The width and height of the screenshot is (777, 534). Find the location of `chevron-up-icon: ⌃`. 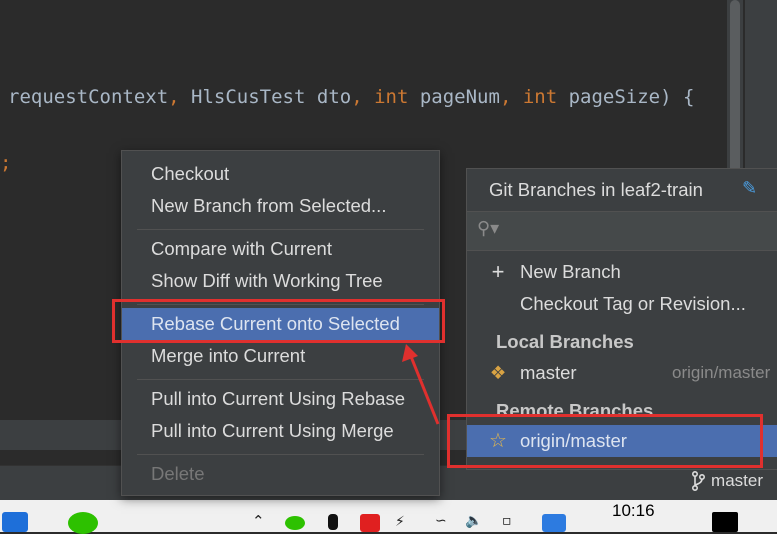

chevron-up-icon: ⌃ is located at coordinates (258, 521).